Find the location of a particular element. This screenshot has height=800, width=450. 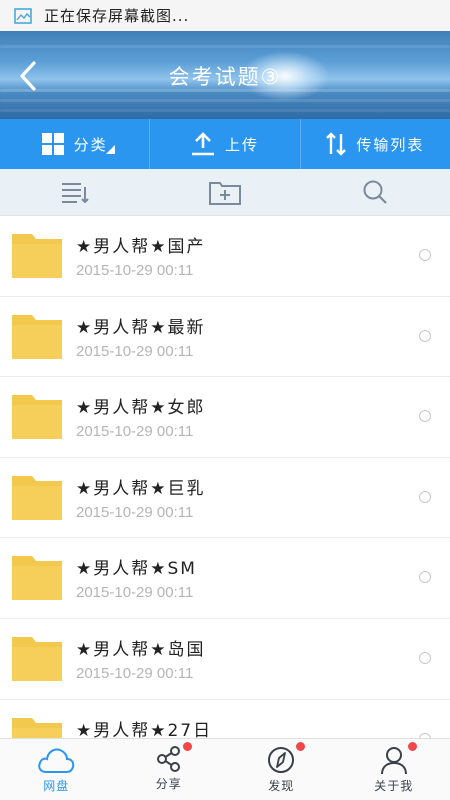

item-name: ★男人帮★女郎 is located at coordinates (141, 408).